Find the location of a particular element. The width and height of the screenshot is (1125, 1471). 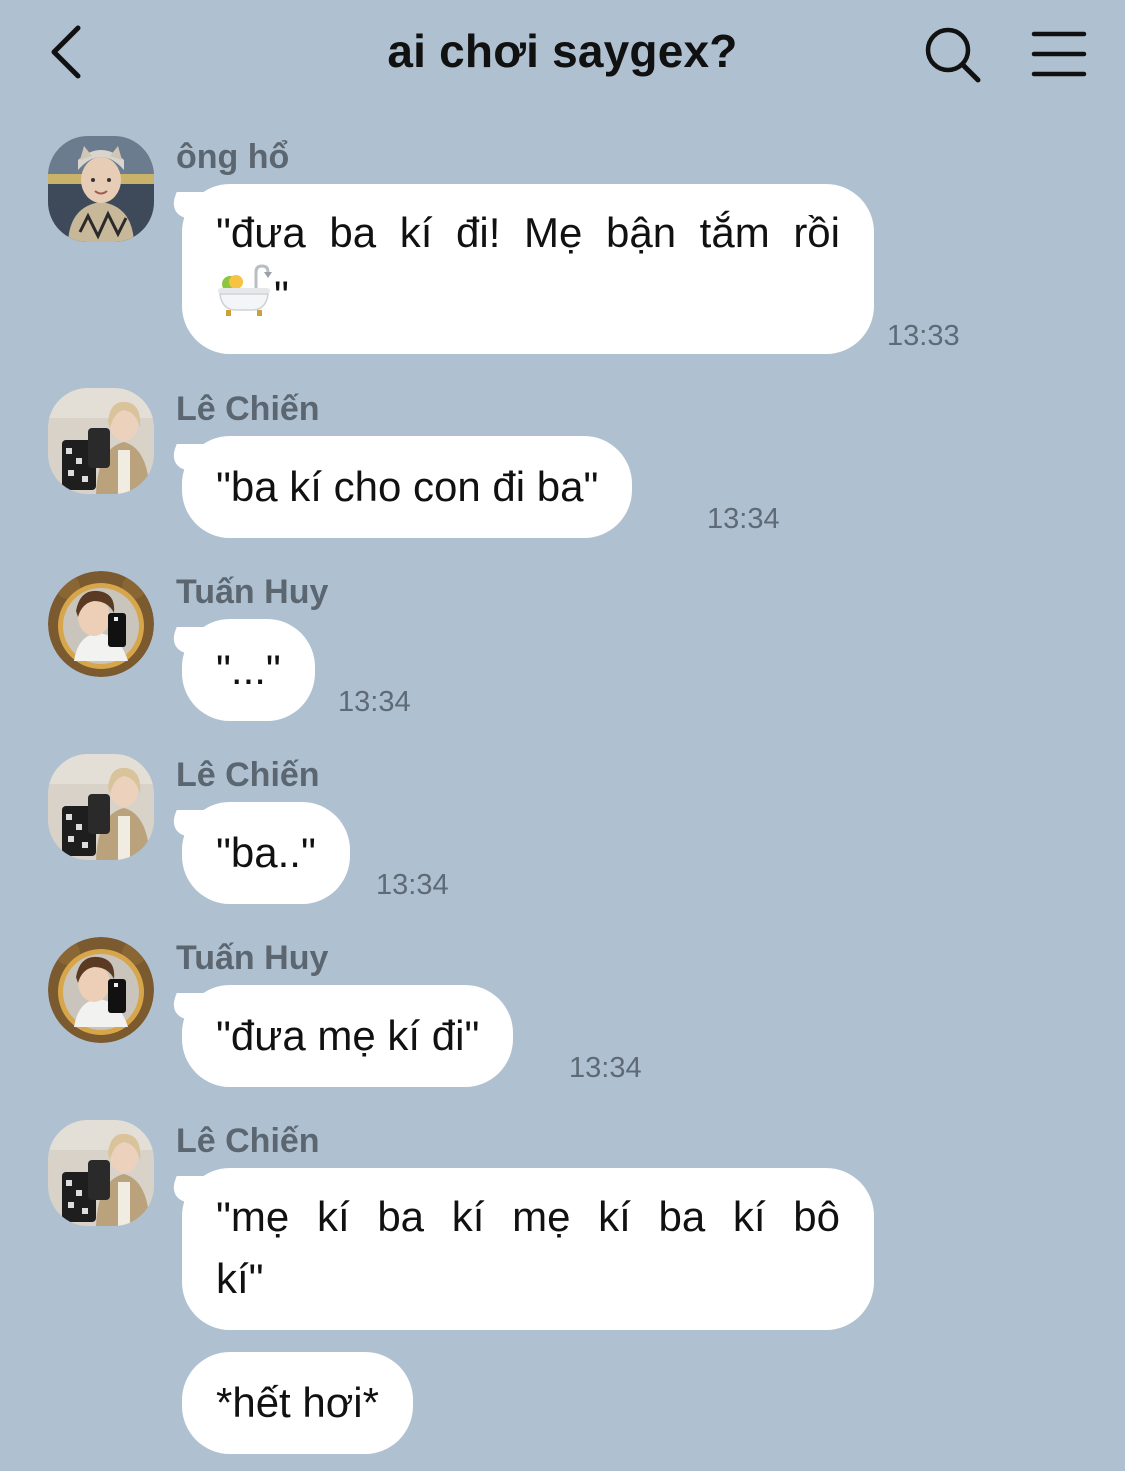

message-bubble: "ba.." is located at coordinates (266, 853).